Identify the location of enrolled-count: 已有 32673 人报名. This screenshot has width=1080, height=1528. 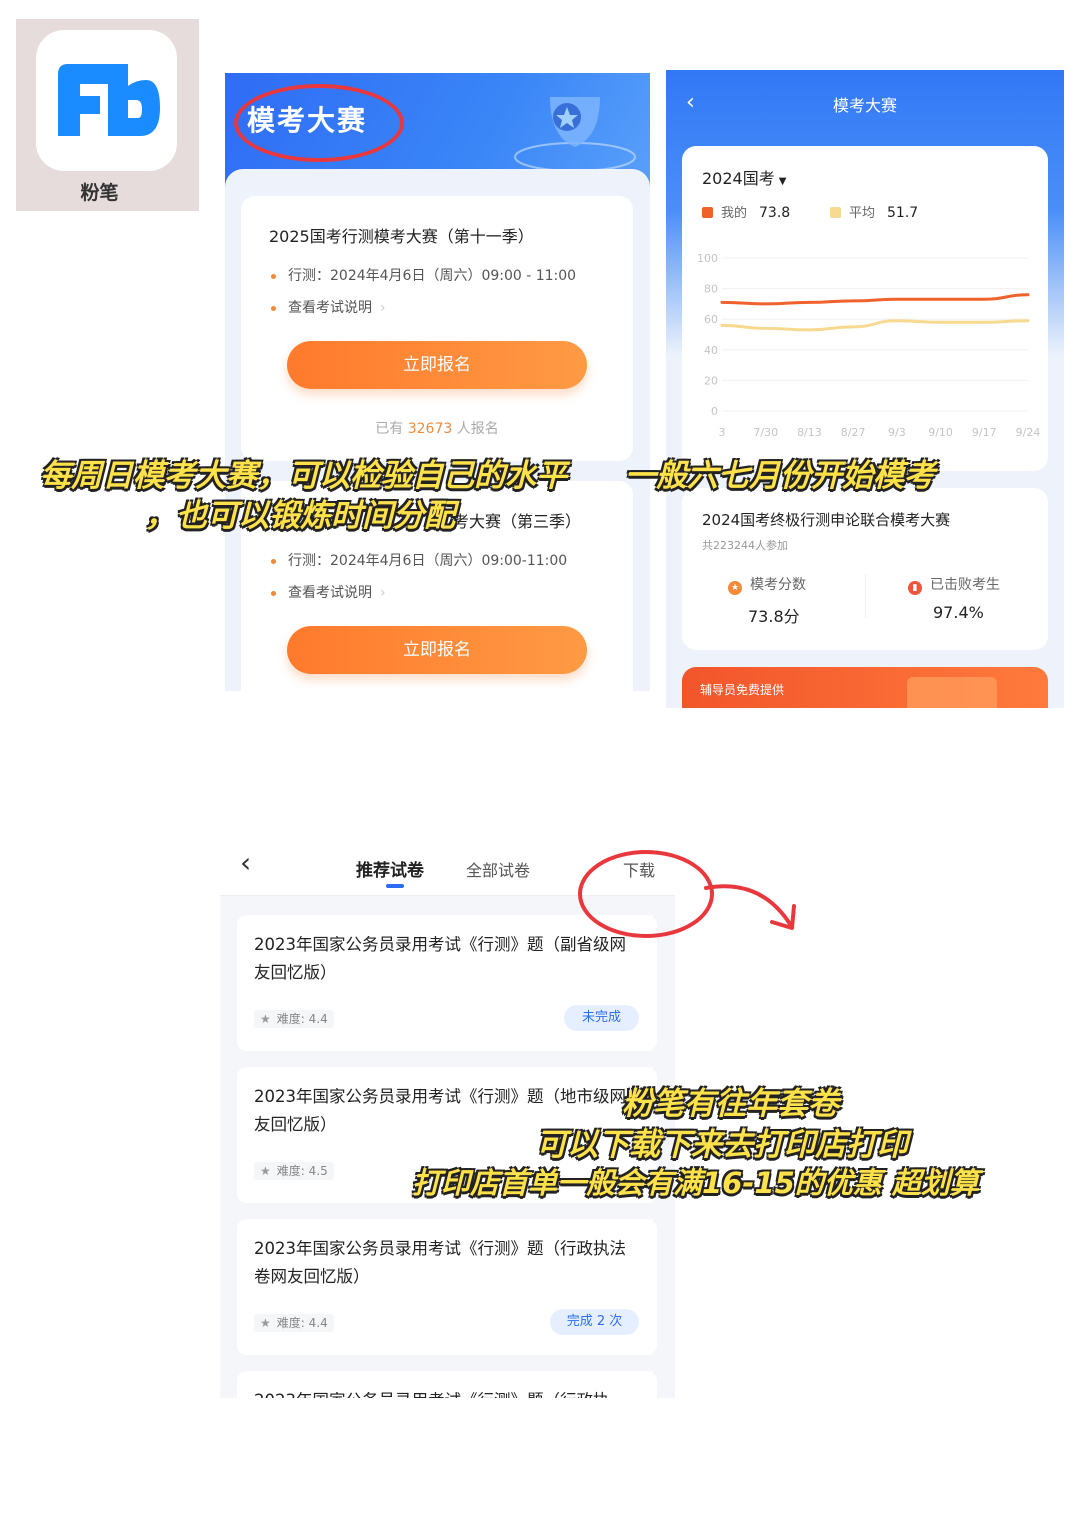
(437, 429).